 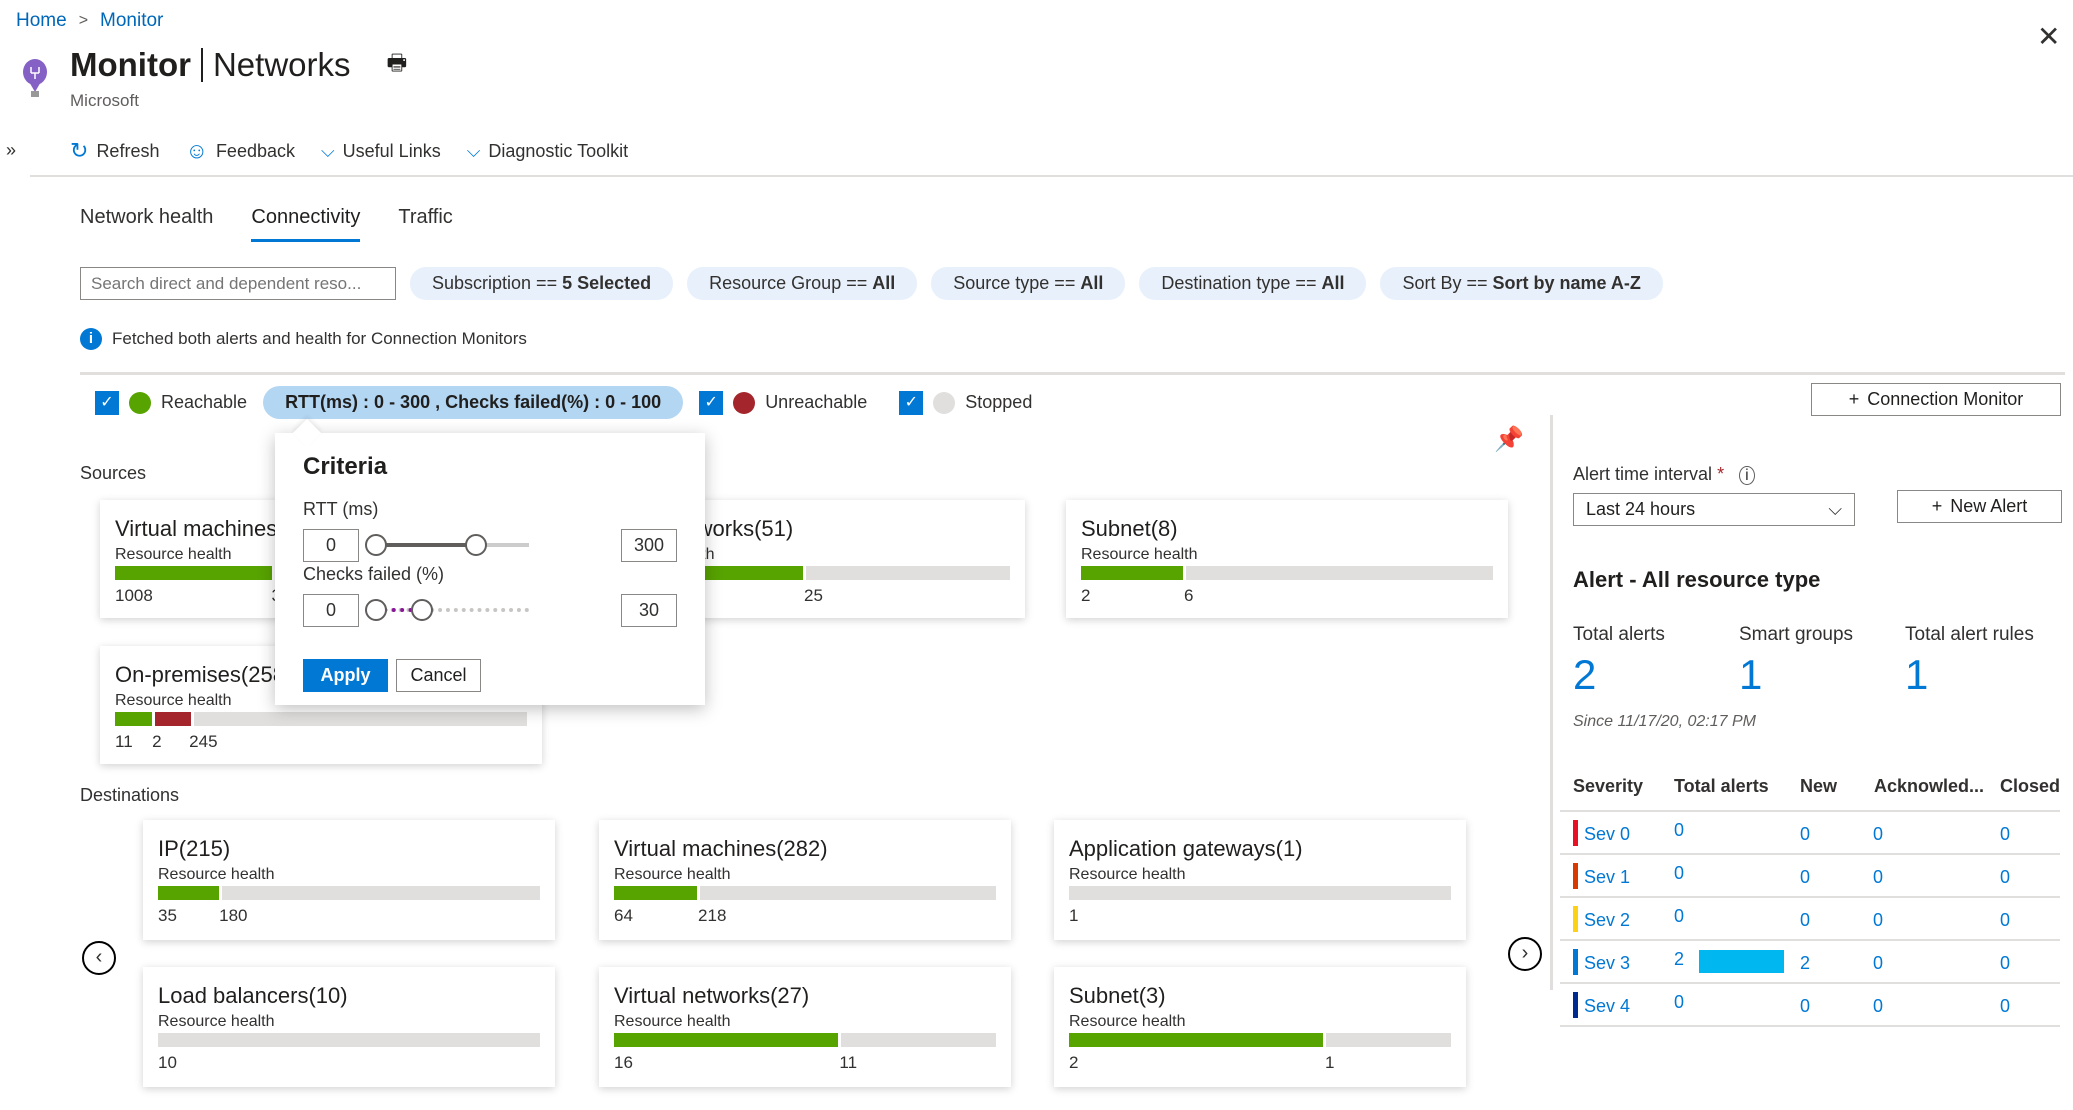 What do you see at coordinates (114, 151) in the screenshot?
I see `refresh-button: ↻ Refresh` at bounding box center [114, 151].